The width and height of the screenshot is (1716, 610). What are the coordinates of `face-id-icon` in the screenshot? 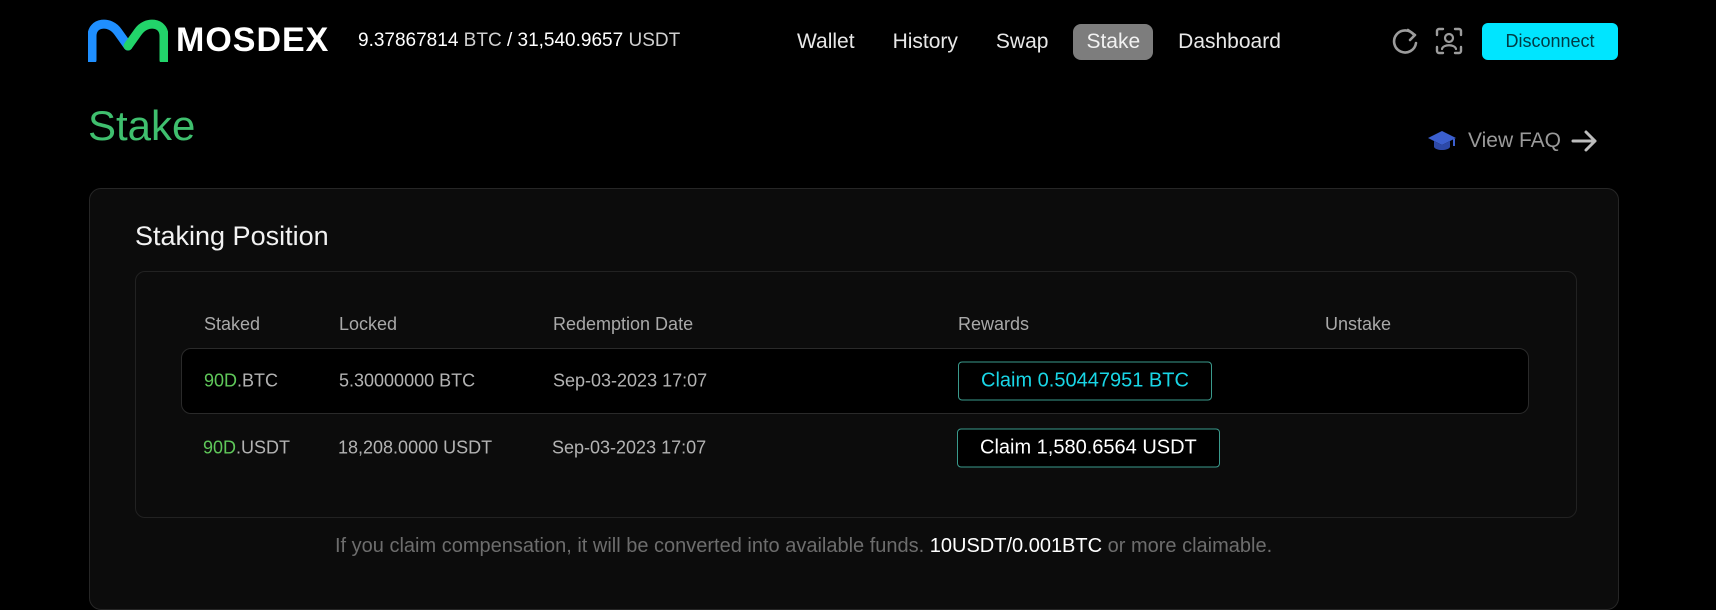 It's located at (1449, 41).